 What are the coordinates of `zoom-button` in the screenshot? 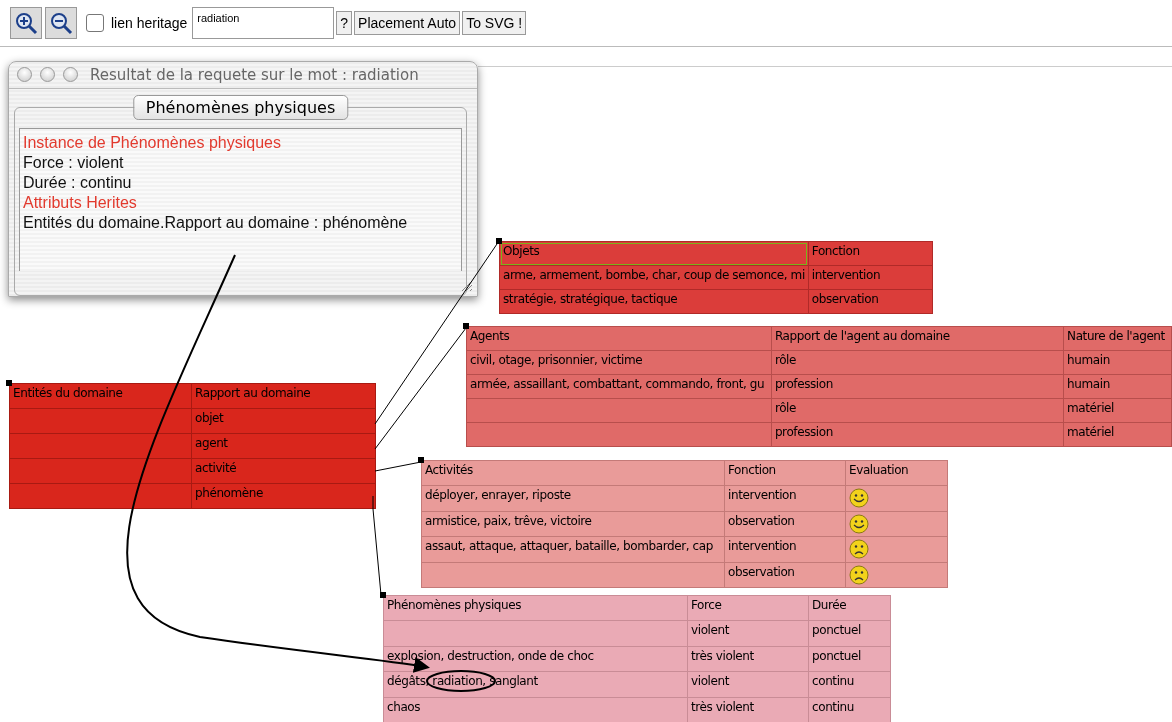 It's located at (70, 75).